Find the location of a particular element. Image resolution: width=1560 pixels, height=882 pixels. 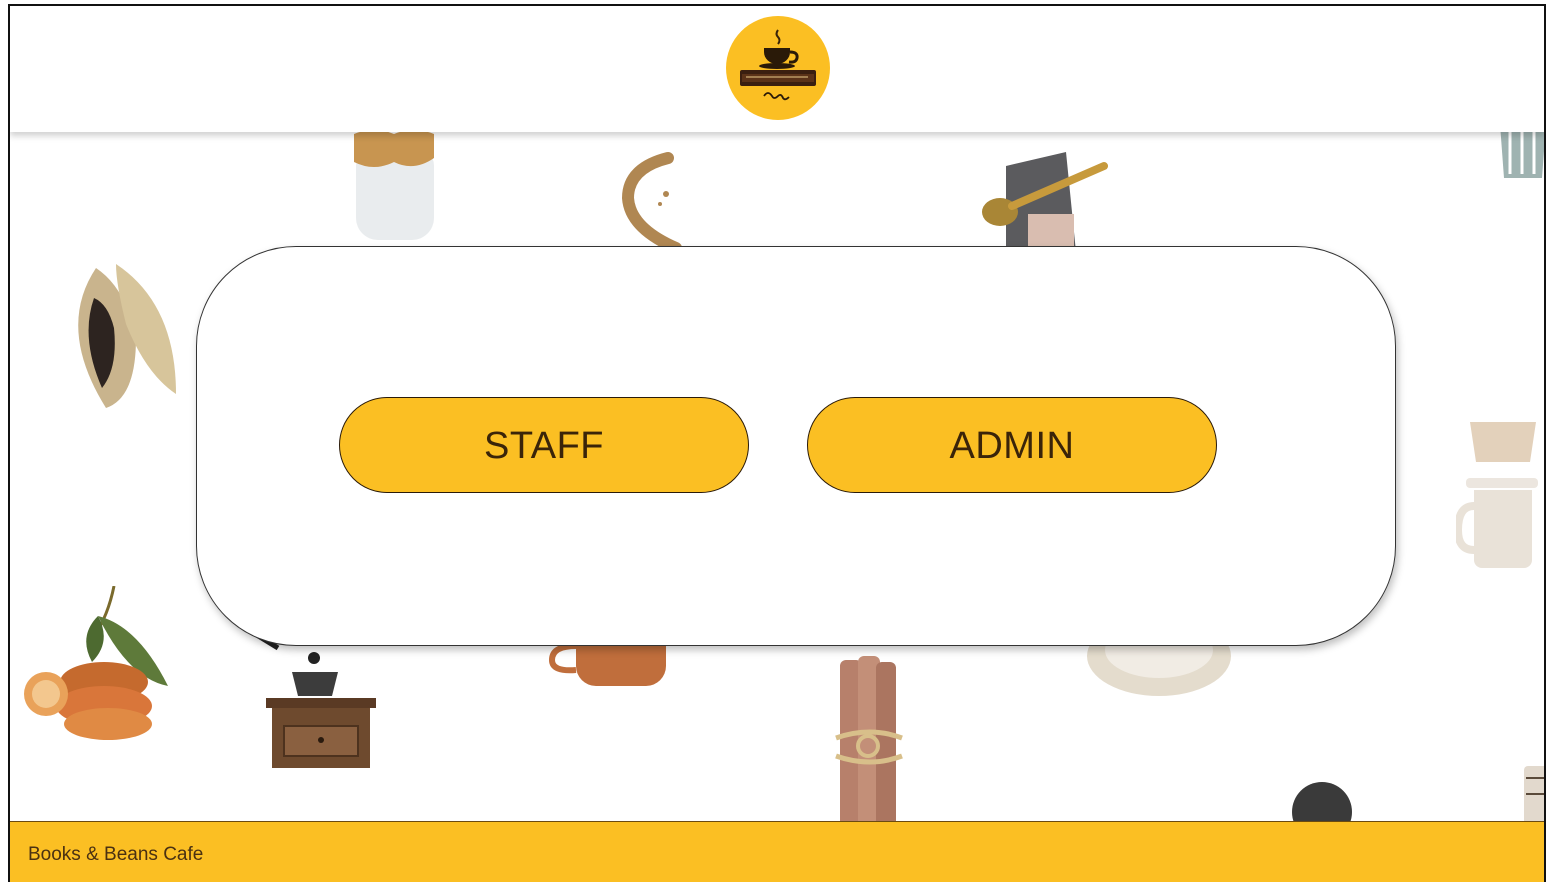

header-bar is located at coordinates (777, 69).